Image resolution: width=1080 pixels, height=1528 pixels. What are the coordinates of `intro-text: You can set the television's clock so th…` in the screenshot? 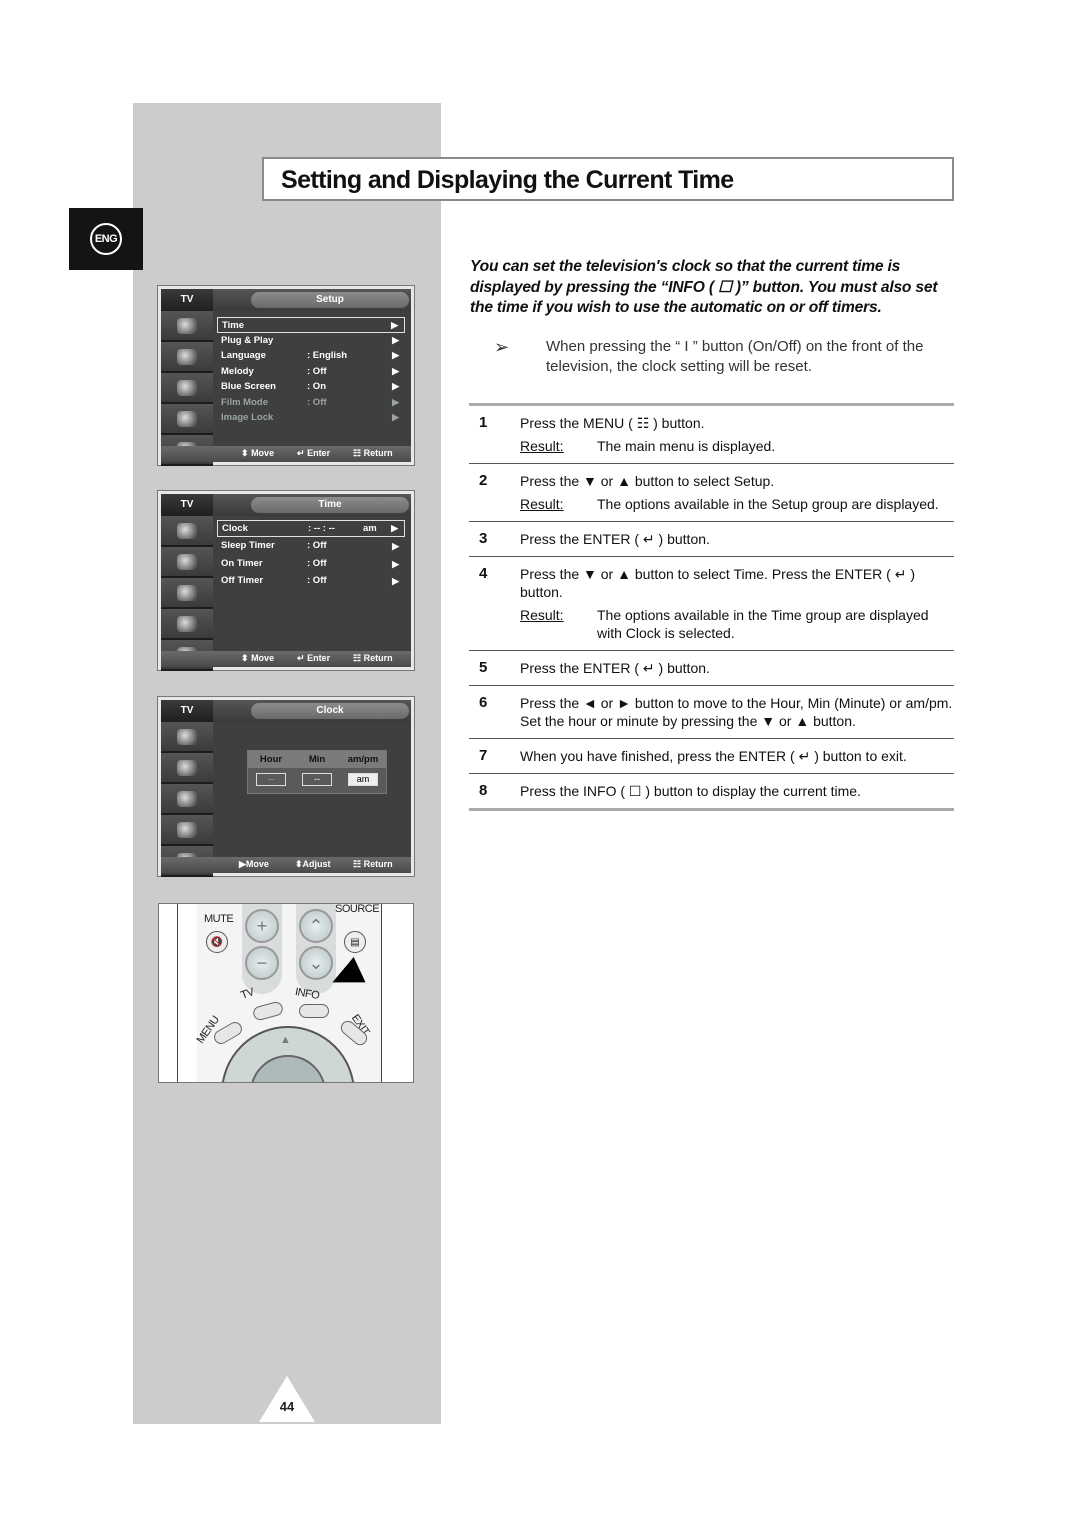 It's located at (704, 287).